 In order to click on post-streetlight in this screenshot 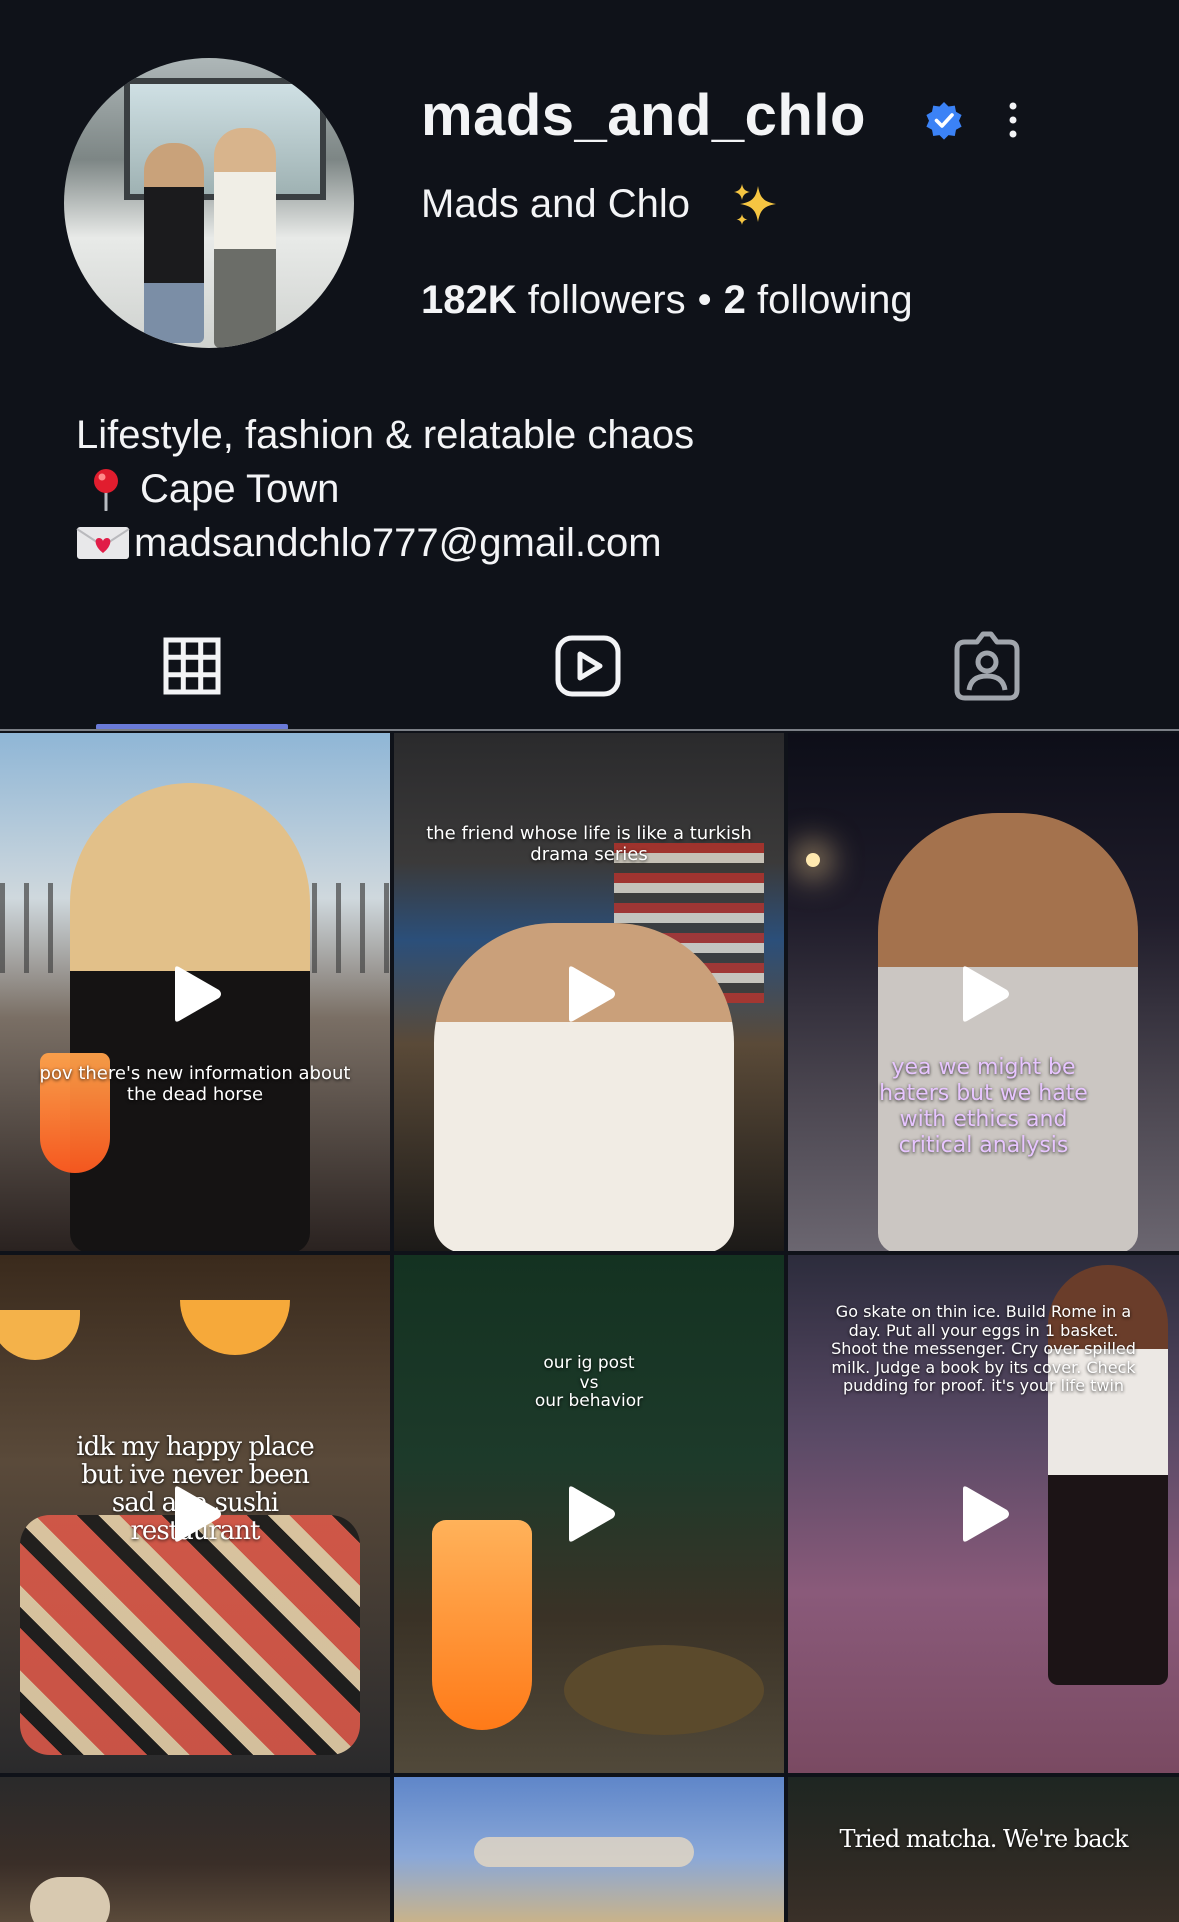, I will do `click(813, 860)`.